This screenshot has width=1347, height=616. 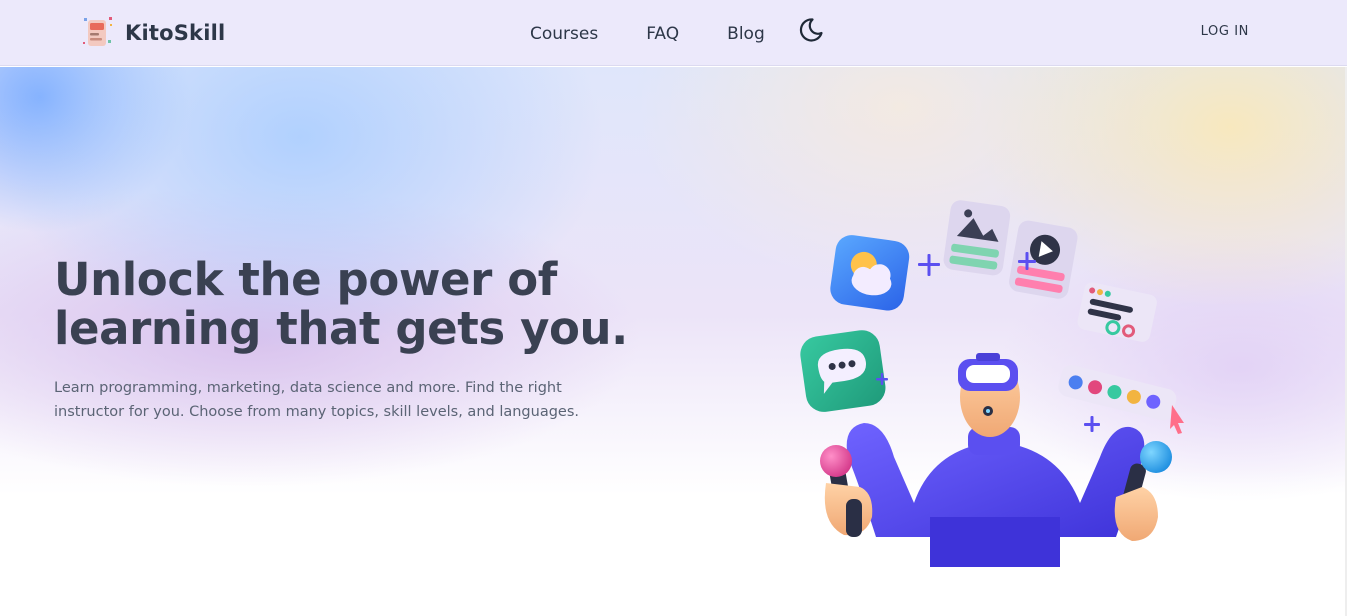 I want to click on nav-link-courses: Courses, so click(x=564, y=34).